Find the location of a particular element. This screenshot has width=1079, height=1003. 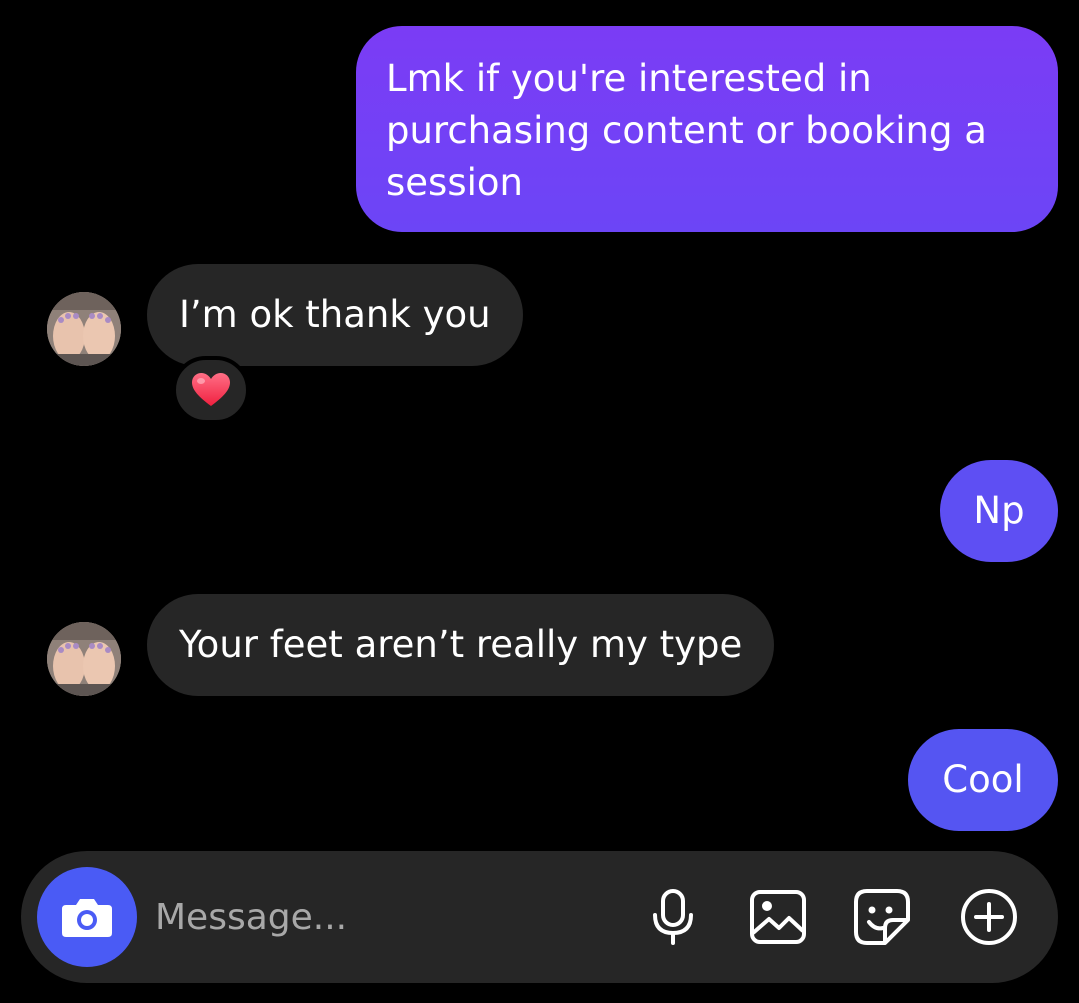

gallery-icon is located at coordinates (778, 917).